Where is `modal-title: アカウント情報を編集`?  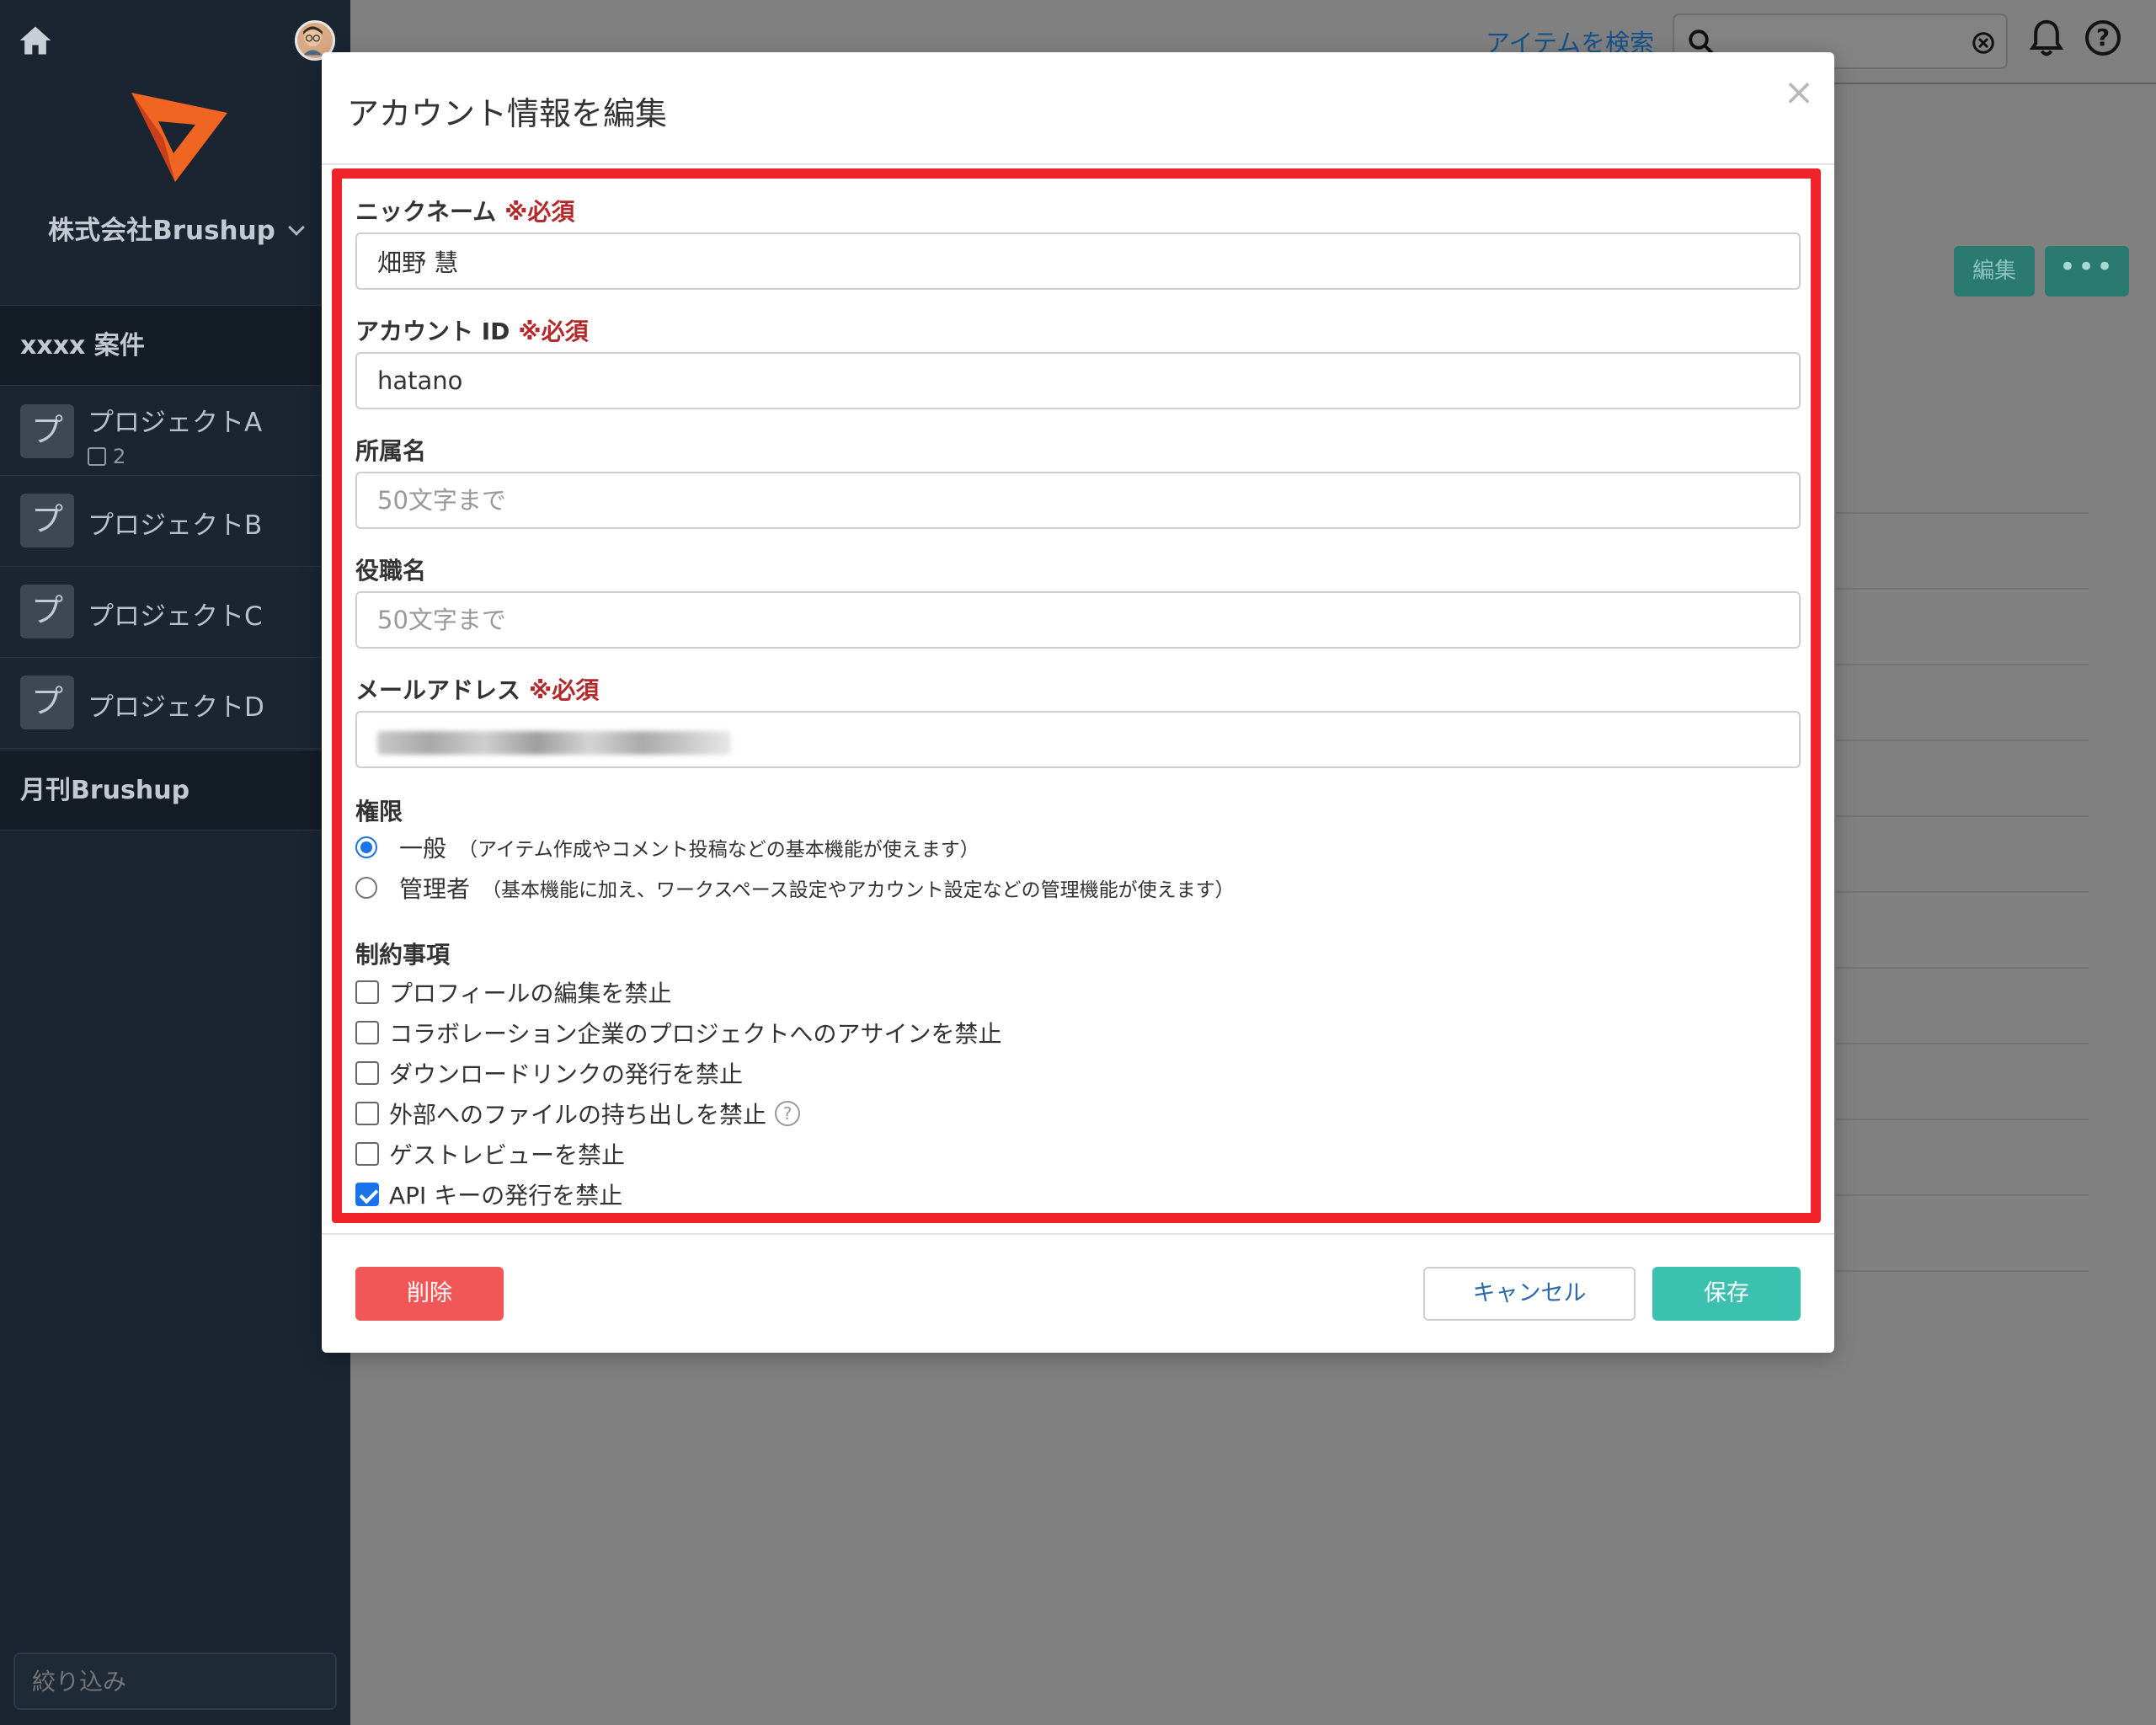
modal-title: アカウント情報を編集 is located at coordinates (507, 113).